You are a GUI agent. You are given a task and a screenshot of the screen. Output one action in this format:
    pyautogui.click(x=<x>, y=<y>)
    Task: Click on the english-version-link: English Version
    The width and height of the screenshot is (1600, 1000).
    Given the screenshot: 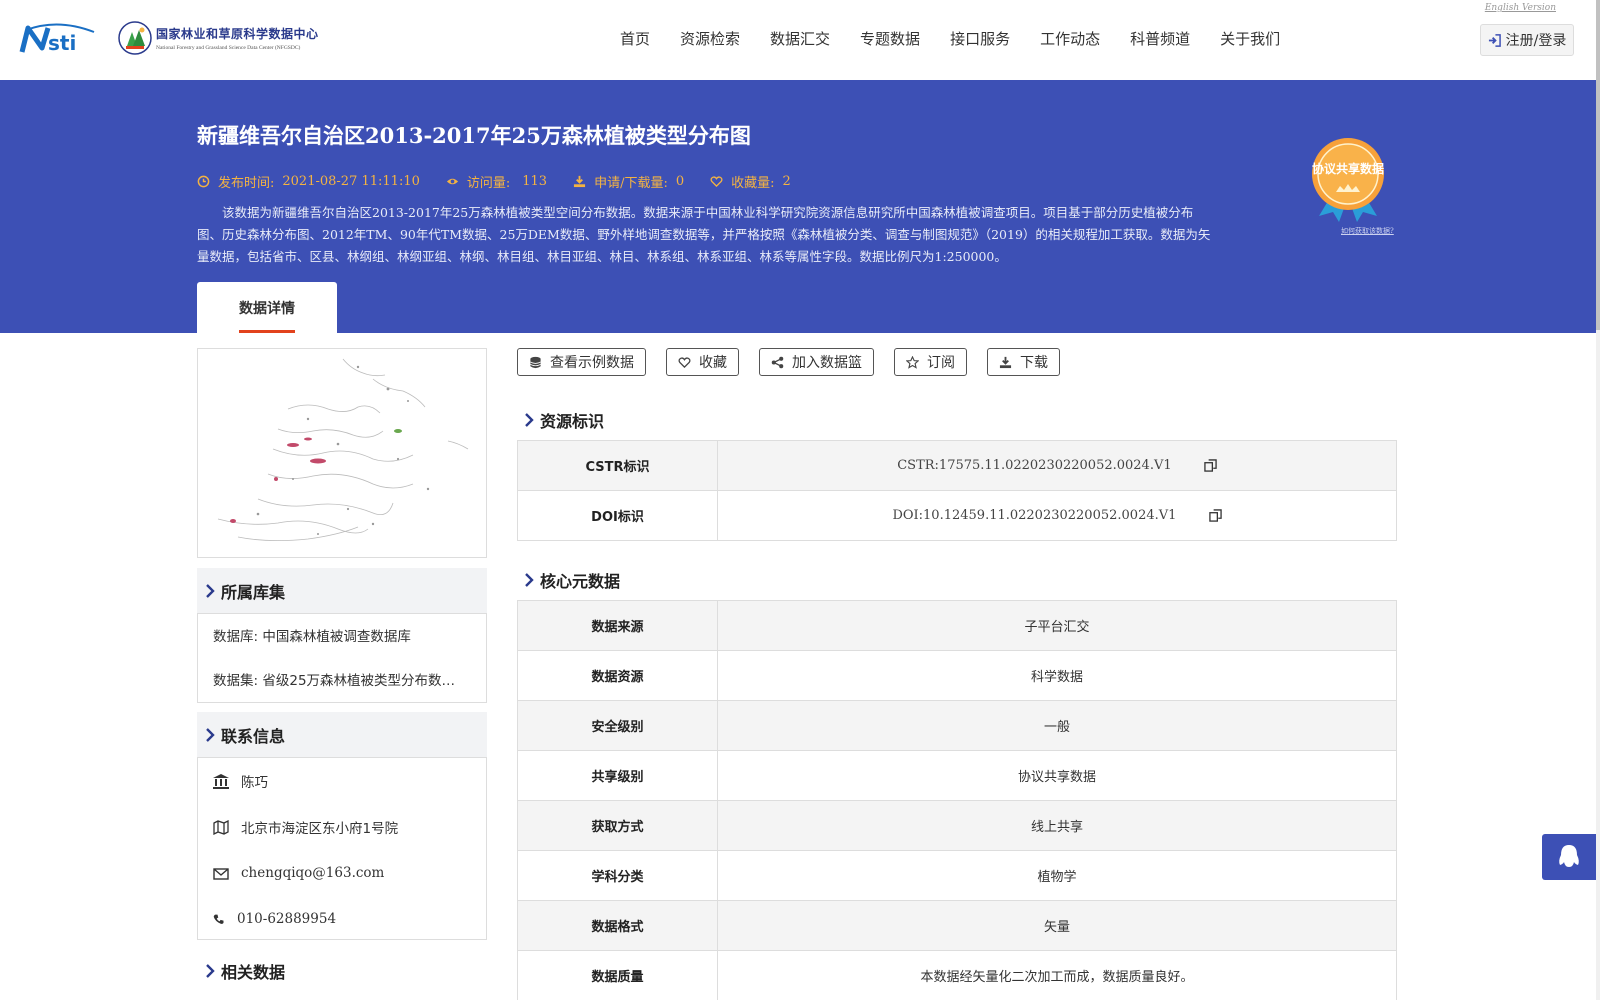 What is the action you would take?
    pyautogui.click(x=1520, y=8)
    